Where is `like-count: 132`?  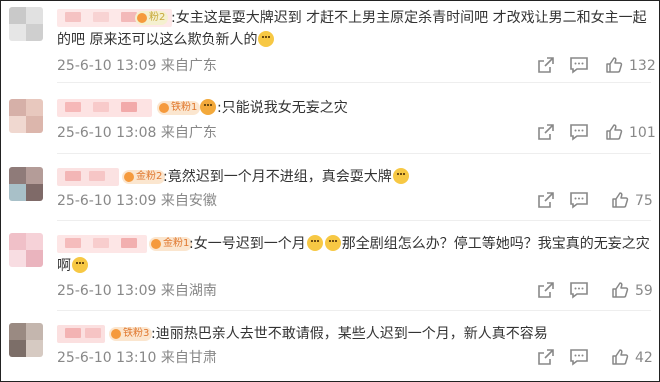 like-count: 132 is located at coordinates (642, 66).